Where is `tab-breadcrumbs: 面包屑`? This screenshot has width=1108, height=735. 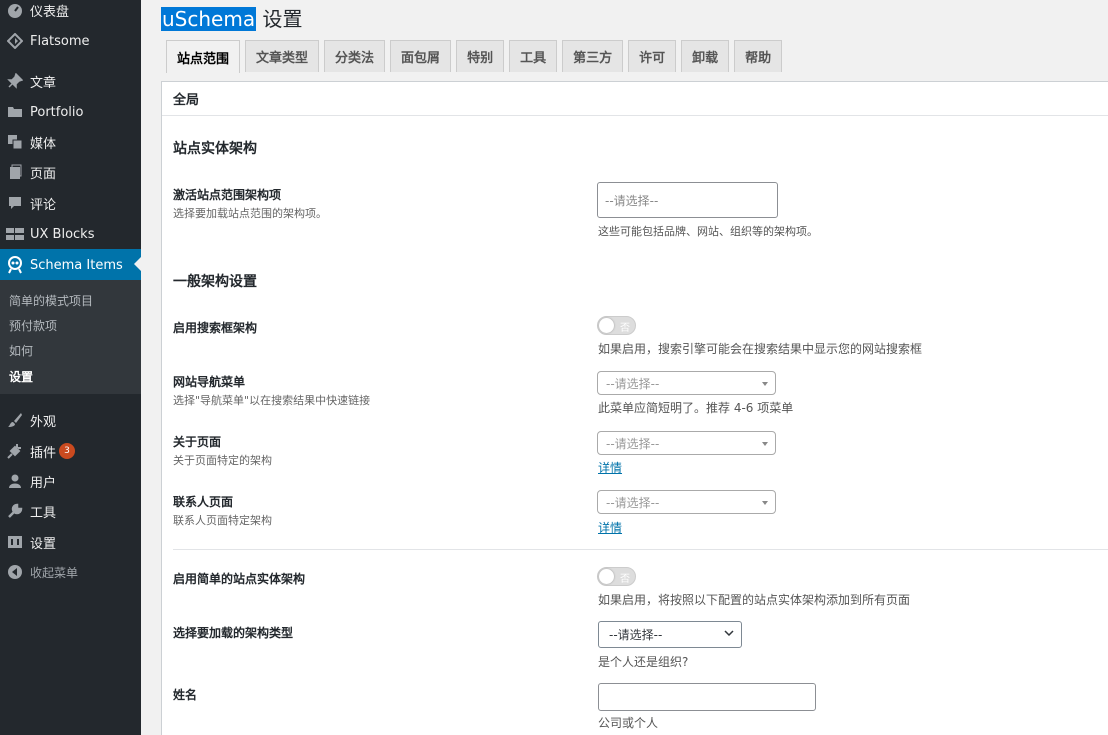
tab-breadcrumbs: 面包屑 is located at coordinates (421, 56).